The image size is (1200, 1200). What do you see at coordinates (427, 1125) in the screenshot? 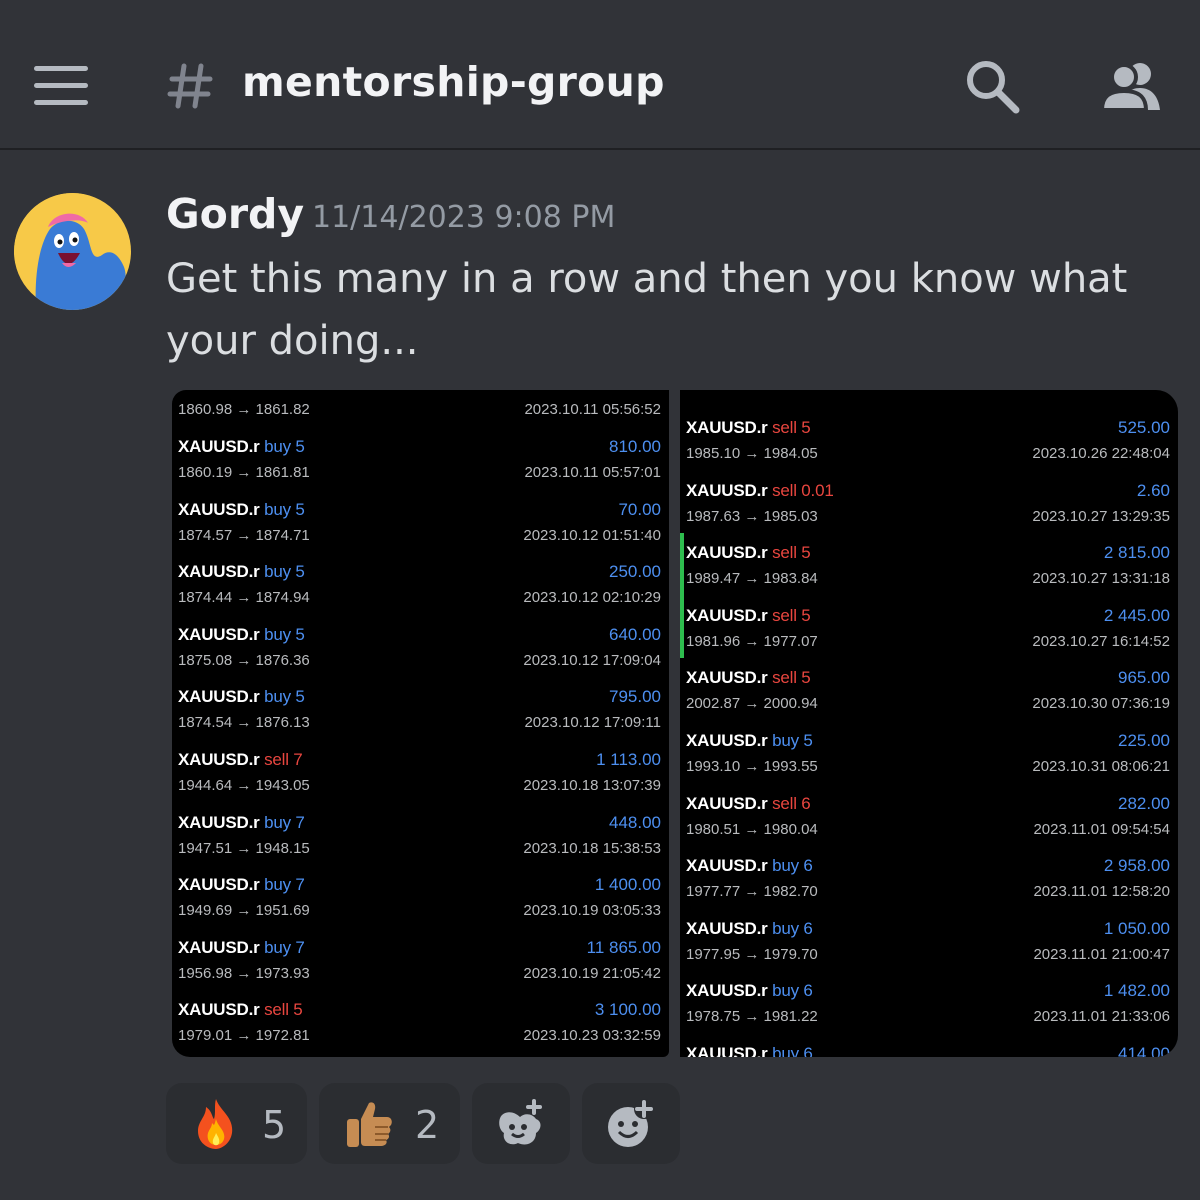
I see `reaction-count: 2` at bounding box center [427, 1125].